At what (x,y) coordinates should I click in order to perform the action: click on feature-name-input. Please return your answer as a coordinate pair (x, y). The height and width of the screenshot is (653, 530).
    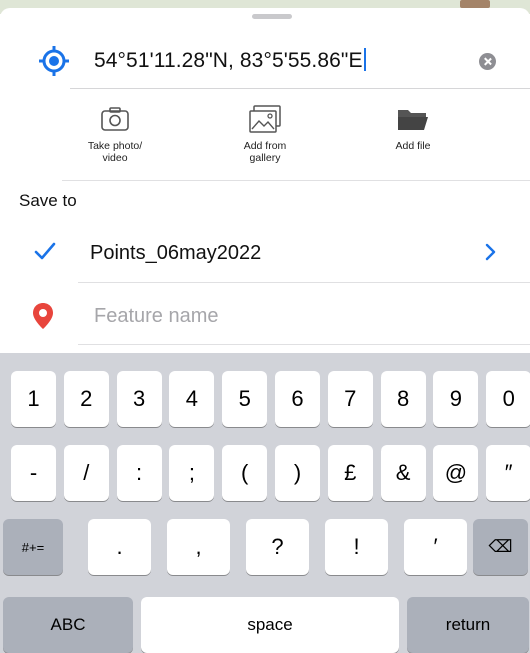
    Looking at the image, I should click on (284, 316).